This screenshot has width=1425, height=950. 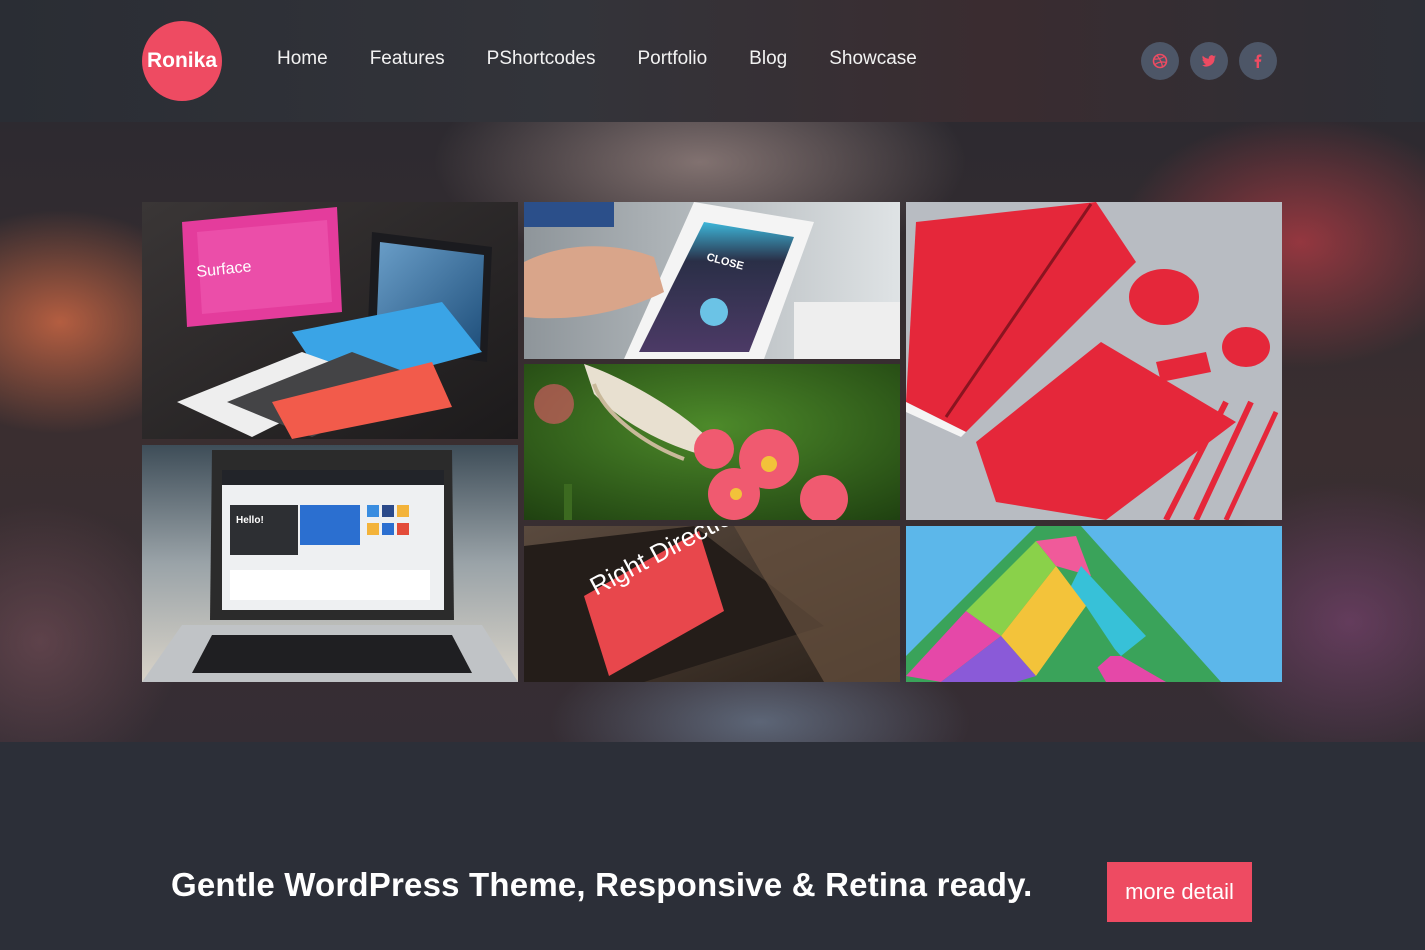 I want to click on twitter-icon, so click(x=1209, y=61).